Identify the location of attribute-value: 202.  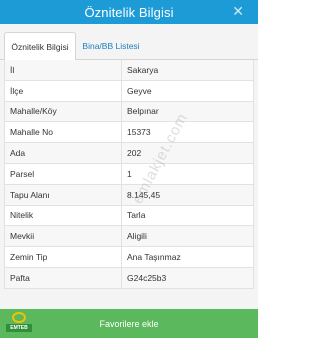
(134, 153).